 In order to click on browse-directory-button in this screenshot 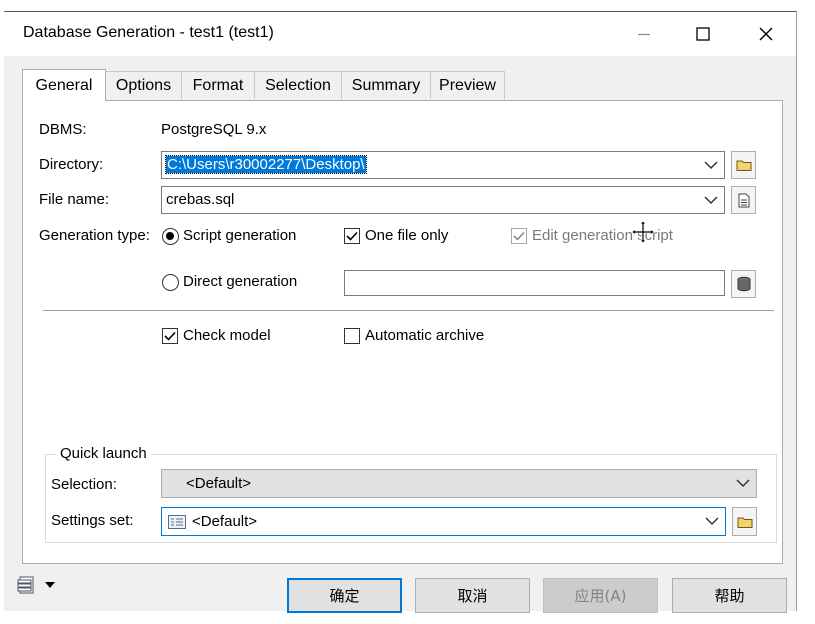, I will do `click(743, 165)`.